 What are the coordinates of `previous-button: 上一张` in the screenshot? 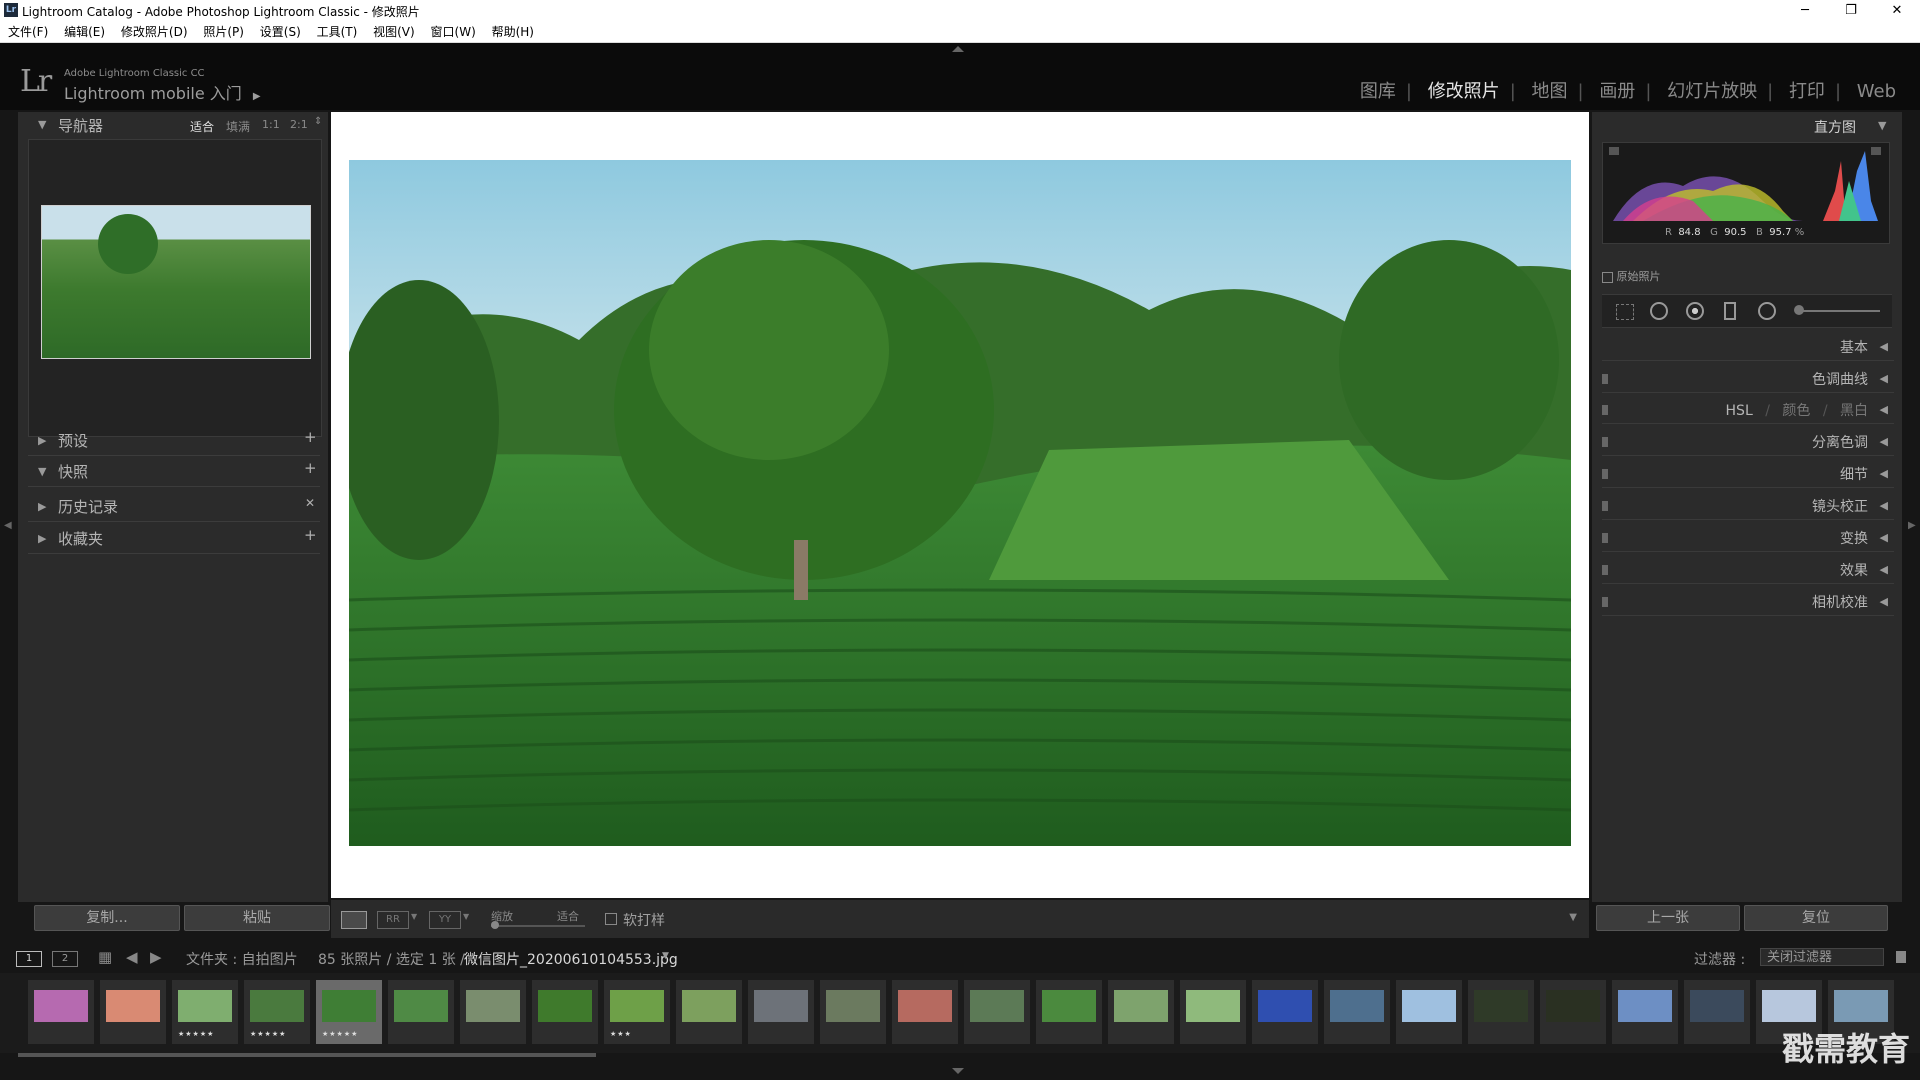 It's located at (1668, 918).